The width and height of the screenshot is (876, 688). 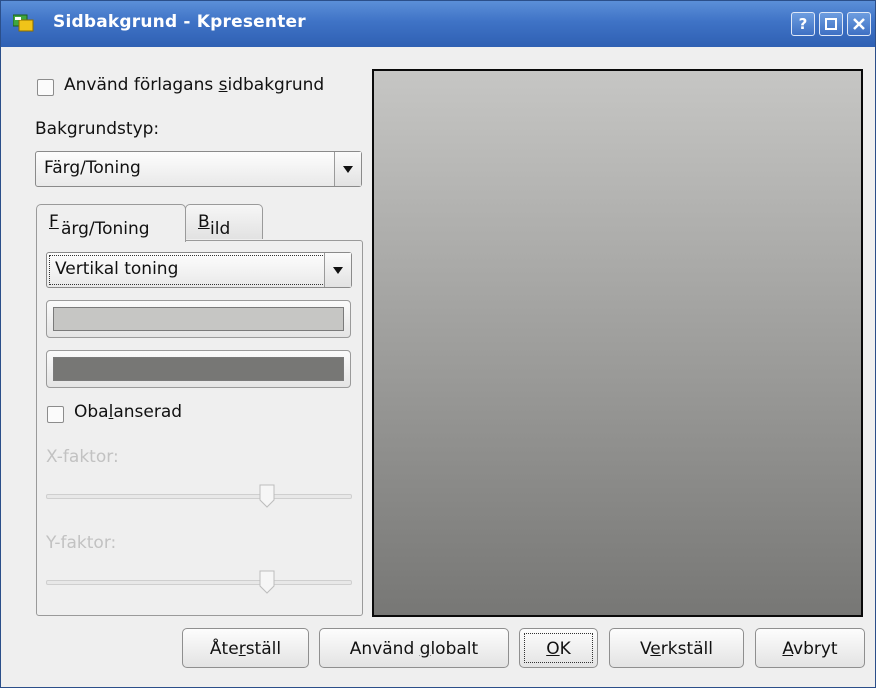 What do you see at coordinates (179, 22) in the screenshot?
I see `window-title: Sidbakgrund - Kpresenter` at bounding box center [179, 22].